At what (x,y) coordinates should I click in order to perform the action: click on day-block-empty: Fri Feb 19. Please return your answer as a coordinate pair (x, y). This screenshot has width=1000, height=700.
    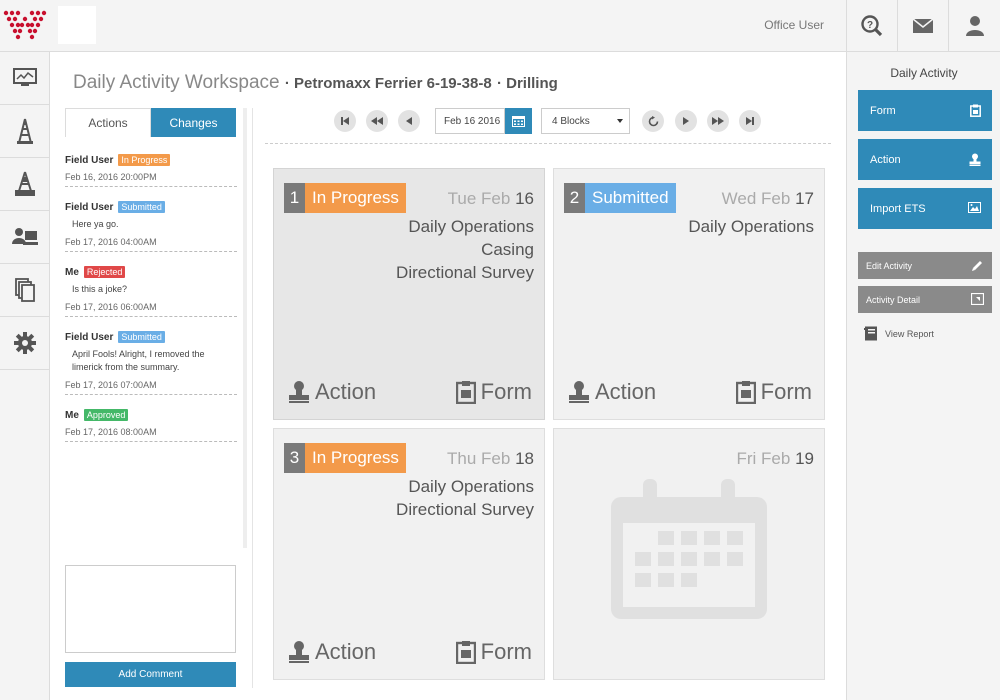
    Looking at the image, I should click on (689, 554).